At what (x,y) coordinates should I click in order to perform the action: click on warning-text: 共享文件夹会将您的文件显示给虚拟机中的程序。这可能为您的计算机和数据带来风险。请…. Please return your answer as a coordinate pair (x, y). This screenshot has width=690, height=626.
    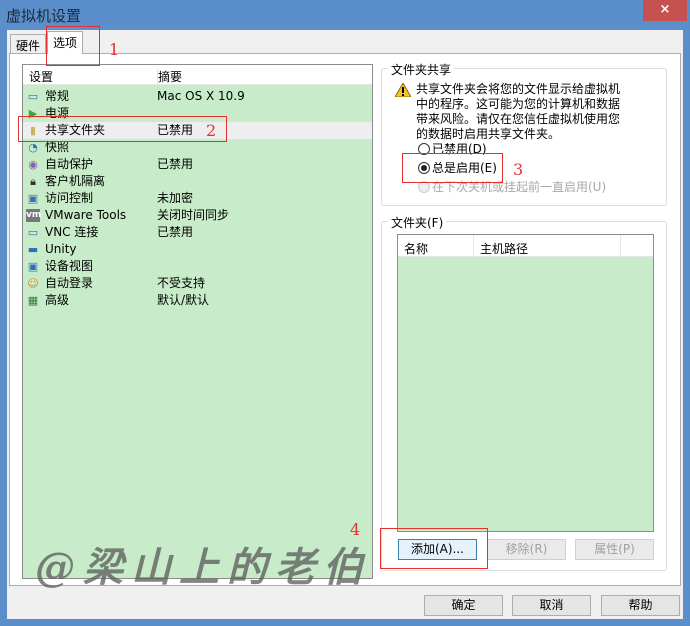
    Looking at the image, I should click on (518, 111).